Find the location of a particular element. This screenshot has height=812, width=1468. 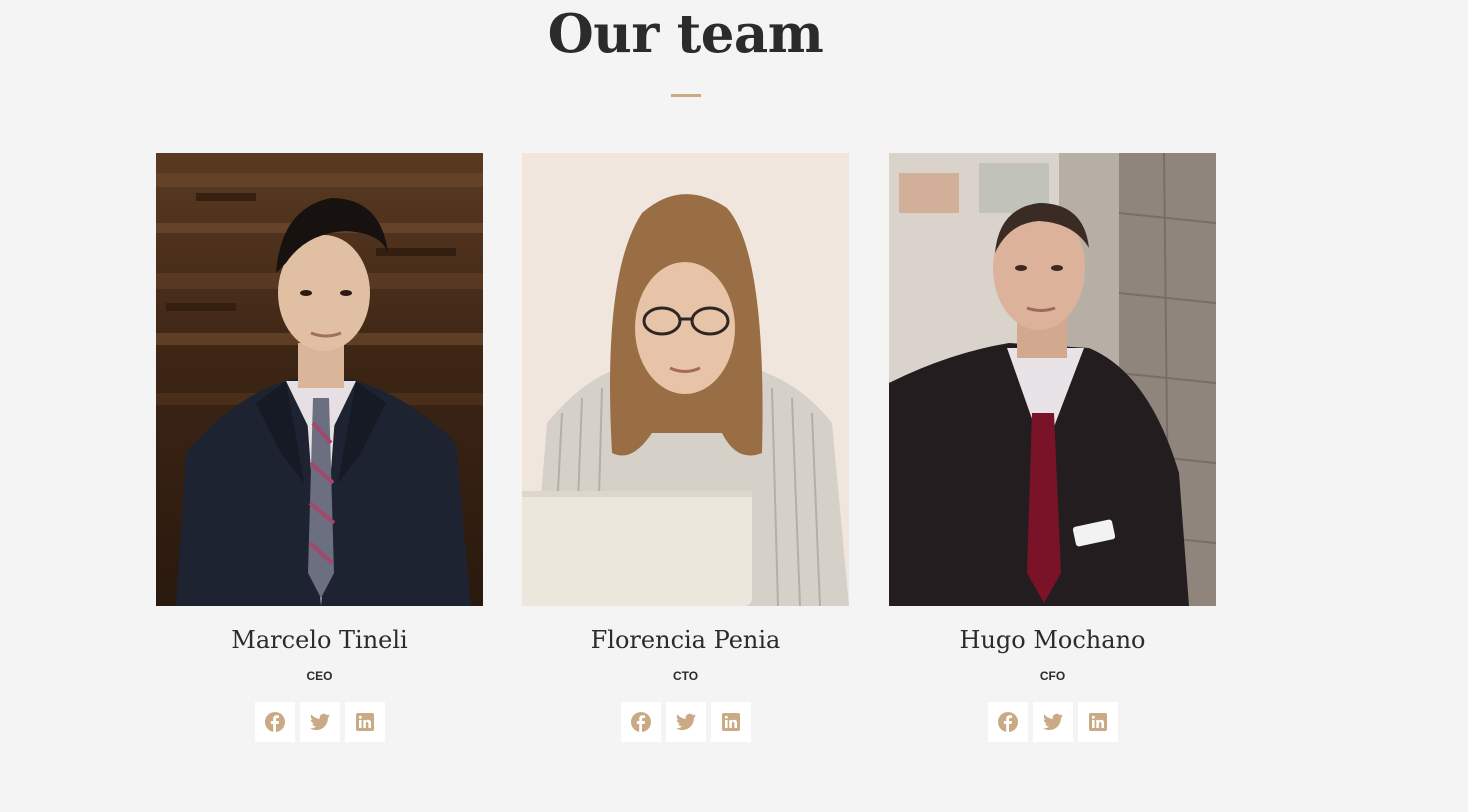

team-member-role: CFO is located at coordinates (1052, 676).